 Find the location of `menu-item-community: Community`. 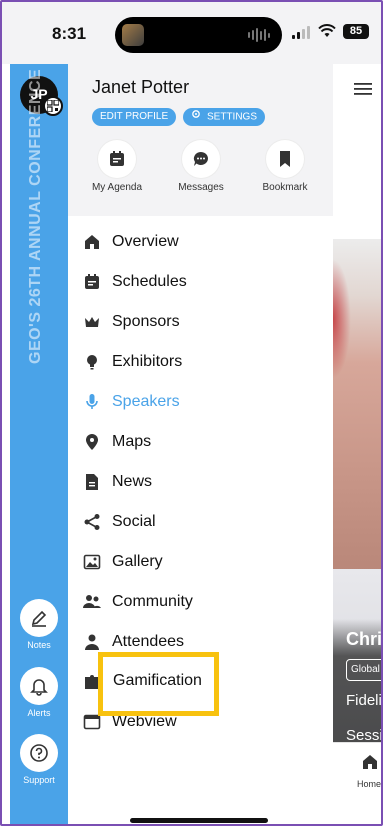

menu-item-community: Community is located at coordinates (202, 602).